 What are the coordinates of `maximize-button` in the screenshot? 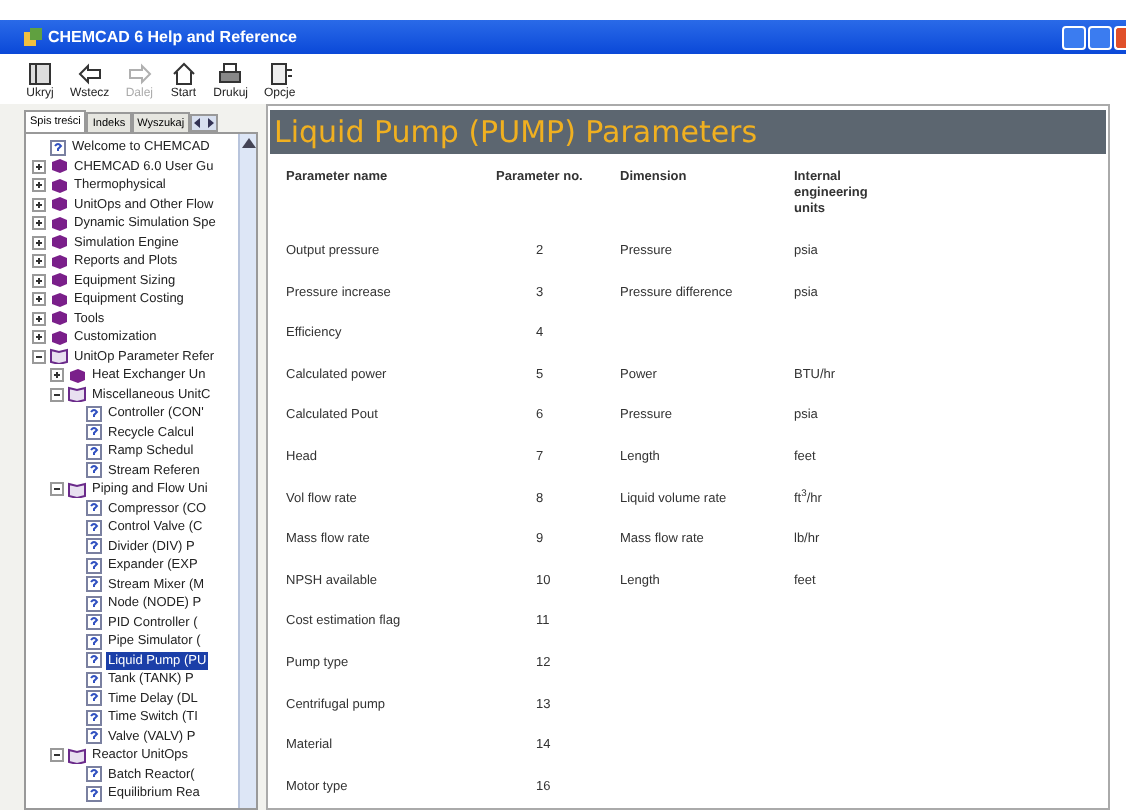 It's located at (1100, 37).